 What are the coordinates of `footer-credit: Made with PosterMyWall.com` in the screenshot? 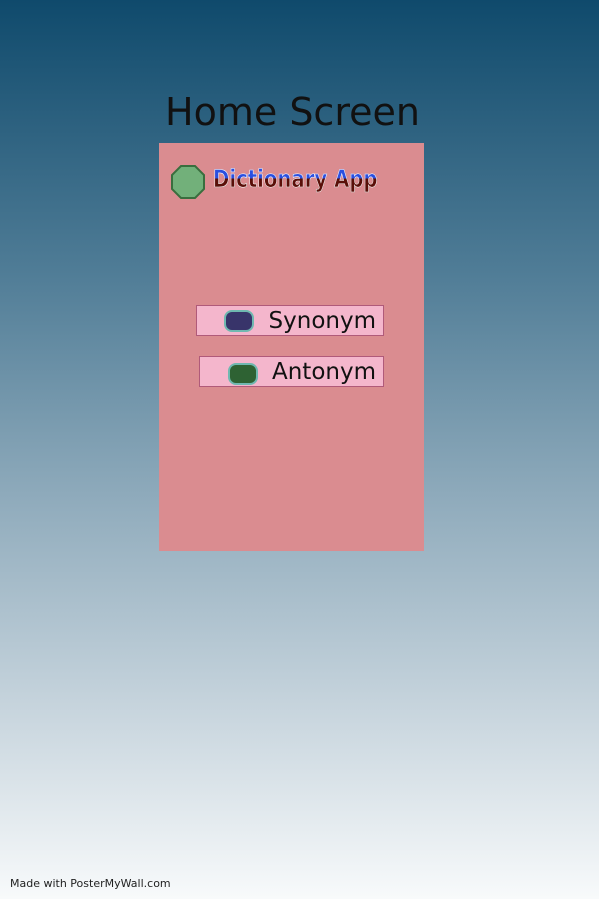 It's located at (90, 883).